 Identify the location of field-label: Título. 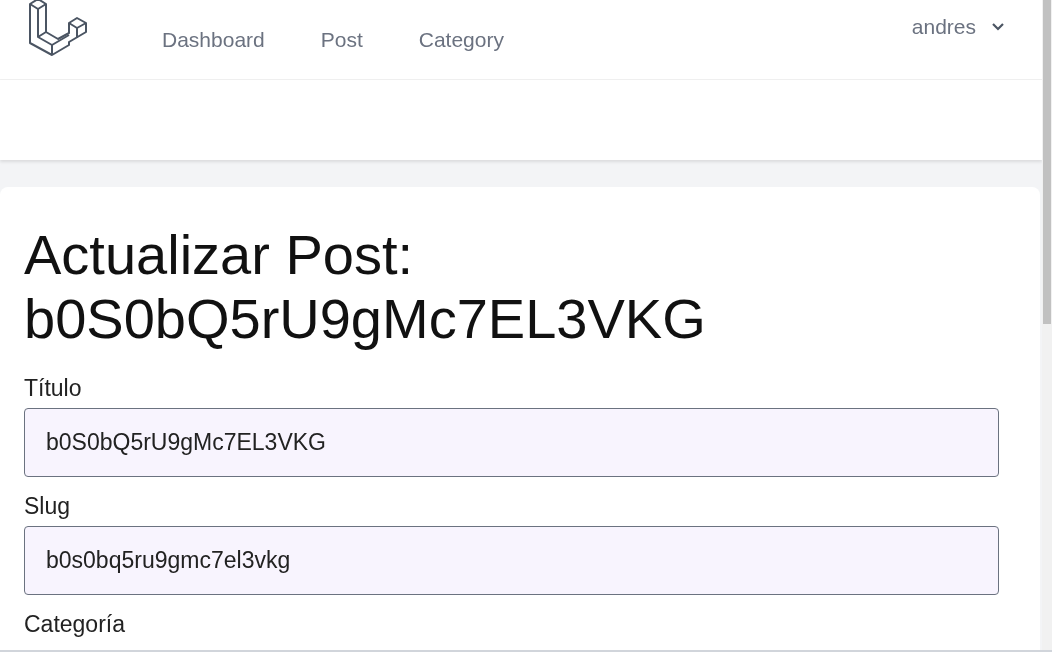
(53, 388).